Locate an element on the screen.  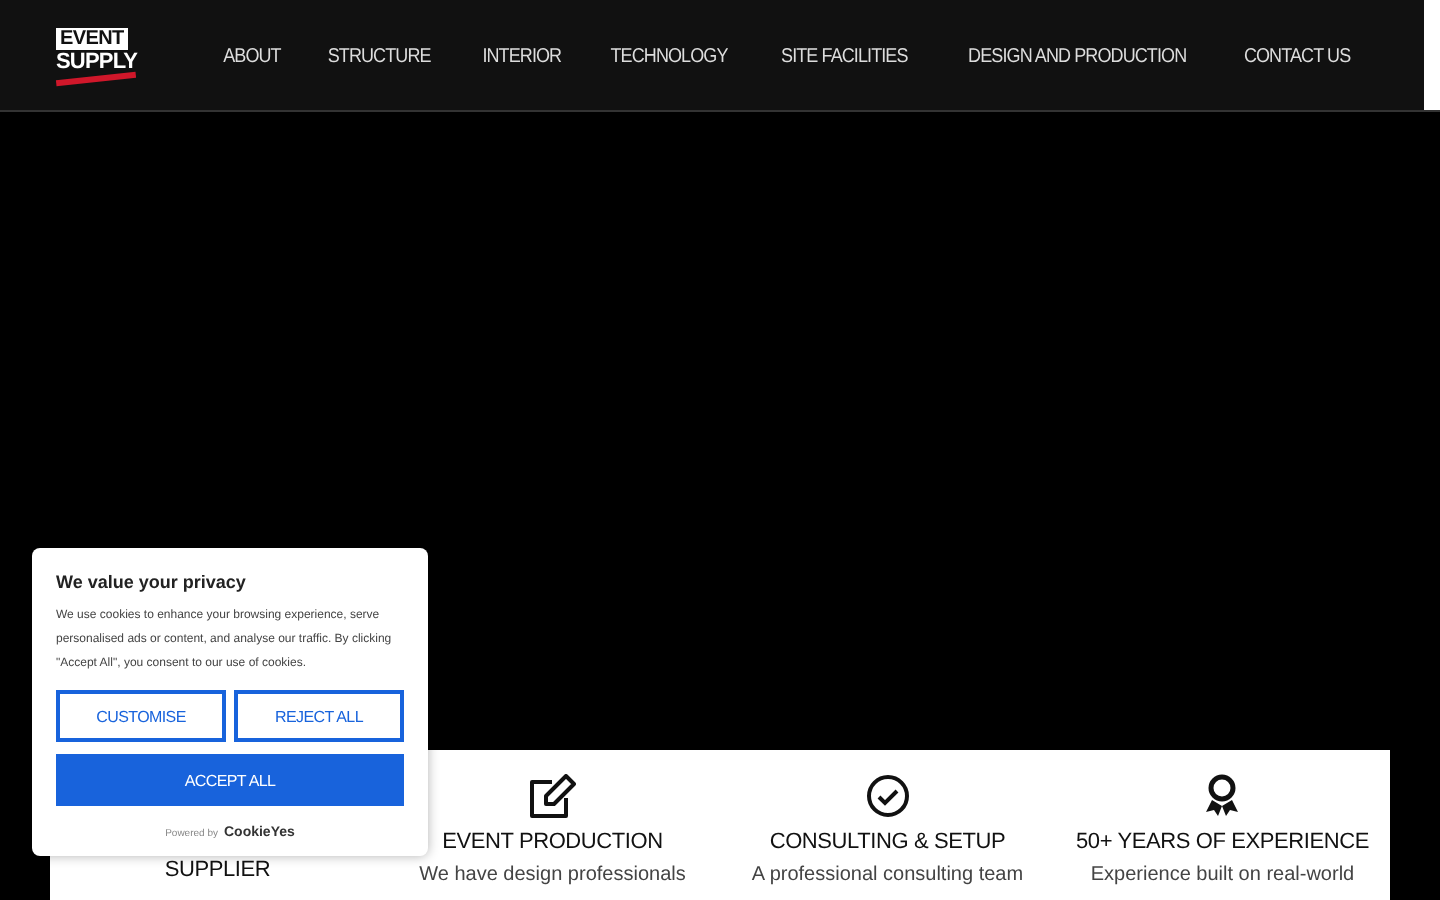
banner-title: We value your privacy is located at coordinates (152, 582).